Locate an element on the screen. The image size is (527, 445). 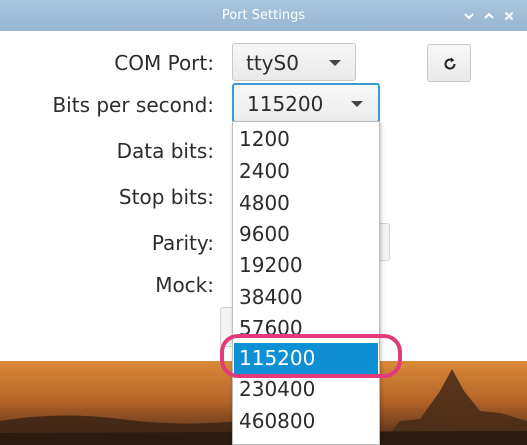
close-icon is located at coordinates (509, 16).